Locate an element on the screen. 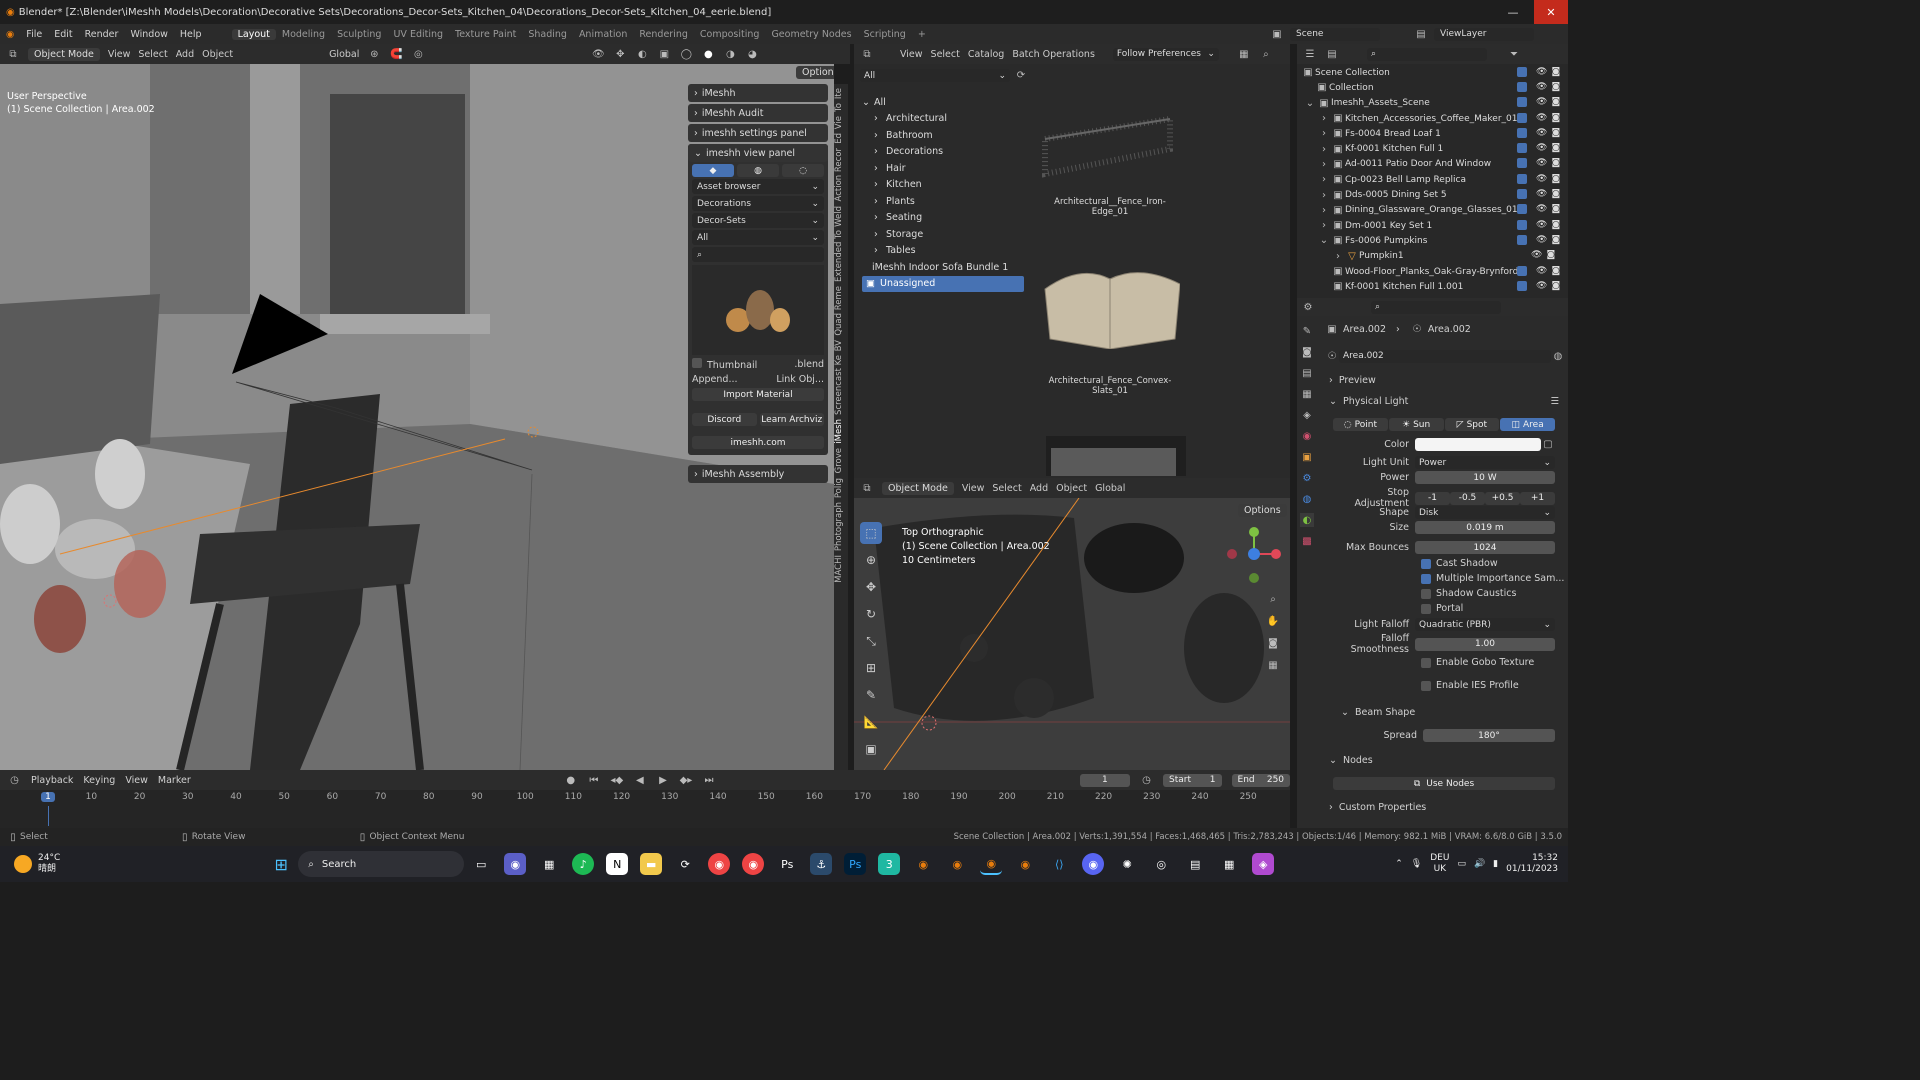 The height and width of the screenshot is (1080, 1920). catalog-seating: › Seating is located at coordinates (943, 218).